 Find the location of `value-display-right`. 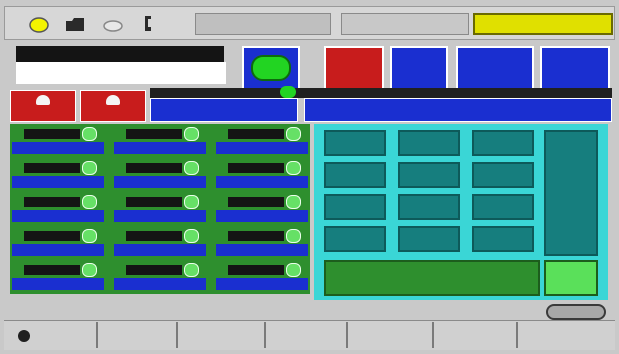

value-display-right is located at coordinates (458, 110).